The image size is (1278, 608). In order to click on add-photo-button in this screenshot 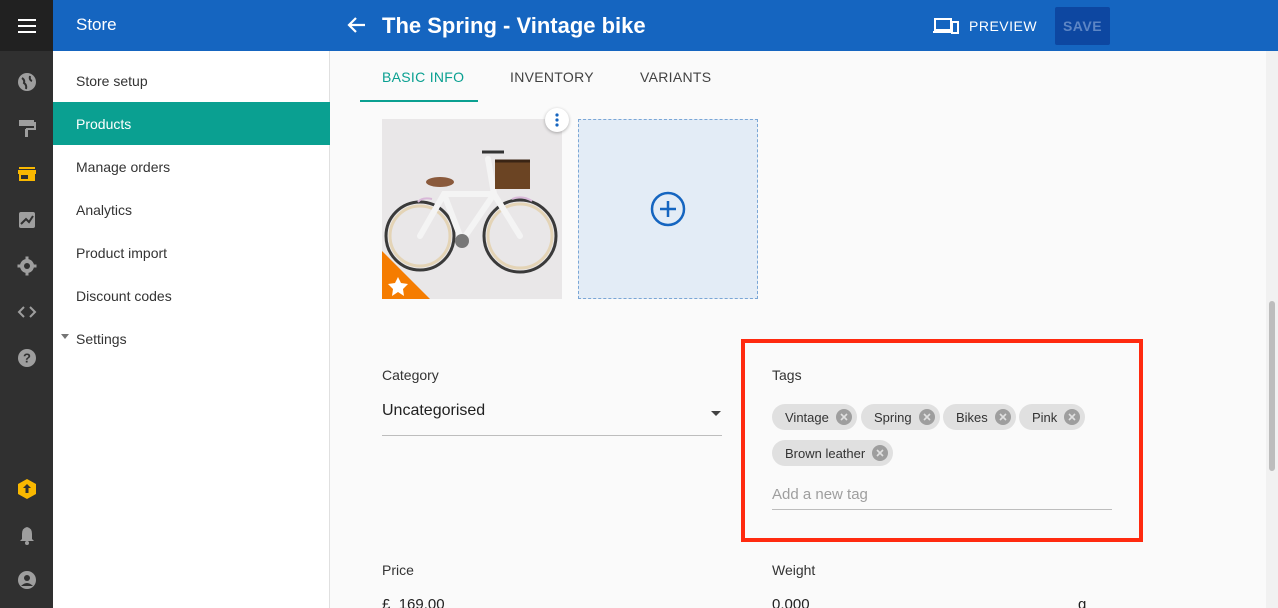, I will do `click(668, 209)`.